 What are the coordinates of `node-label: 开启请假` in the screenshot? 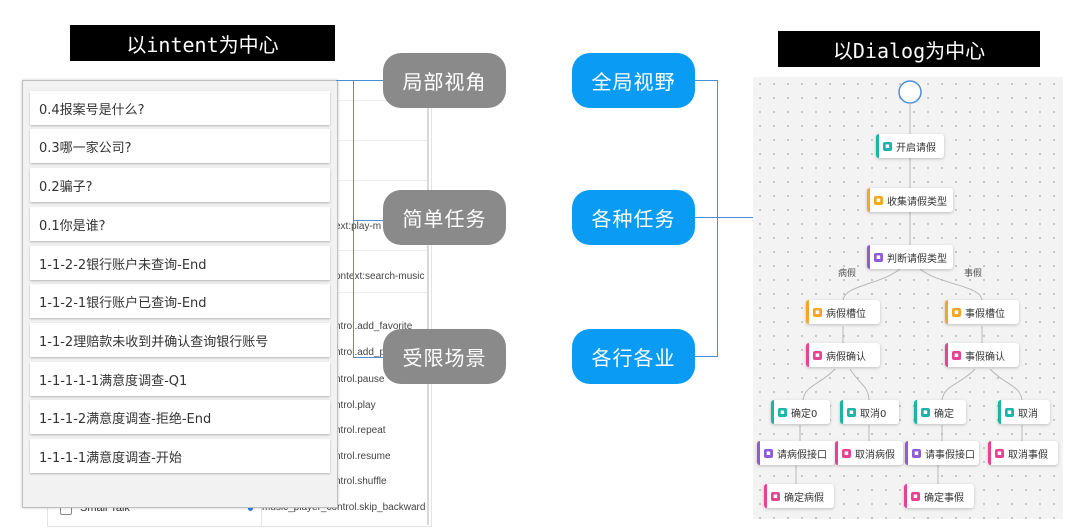 It's located at (916, 148).